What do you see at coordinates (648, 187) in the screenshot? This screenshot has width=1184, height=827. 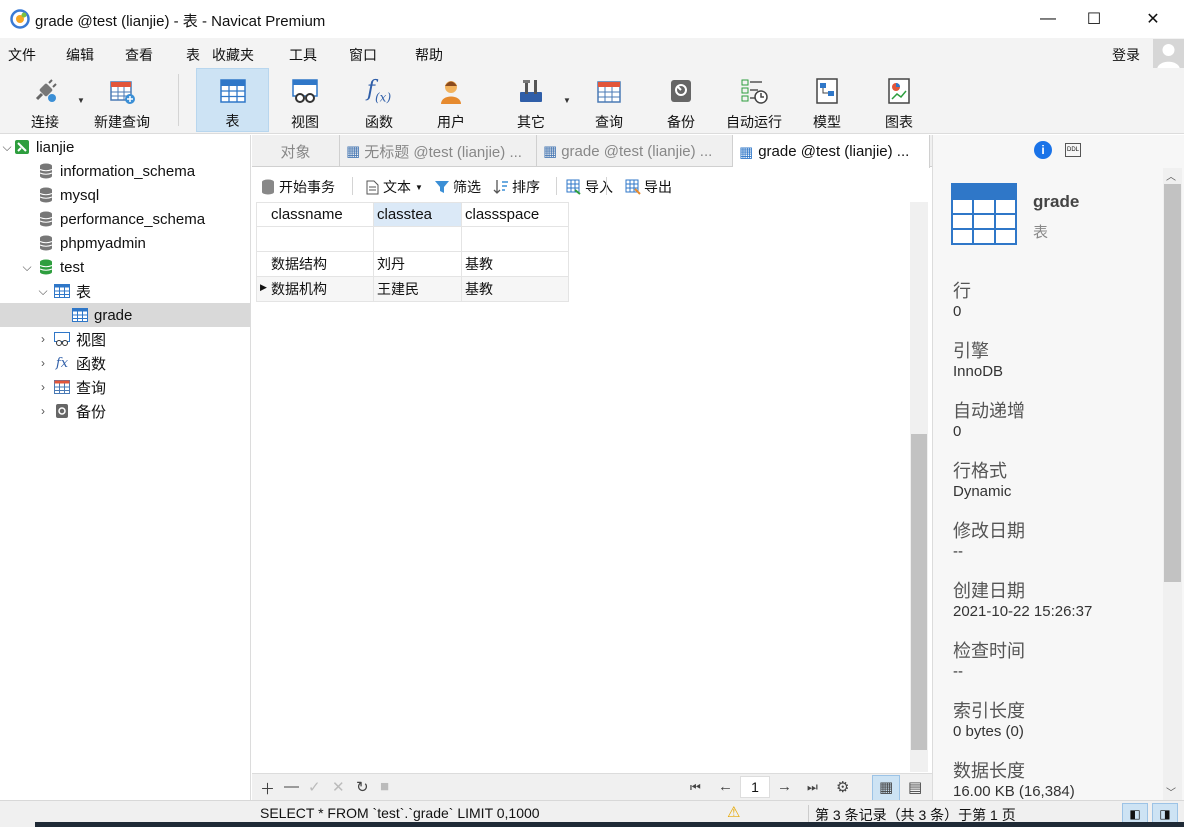 I see `export-button: 导出` at bounding box center [648, 187].